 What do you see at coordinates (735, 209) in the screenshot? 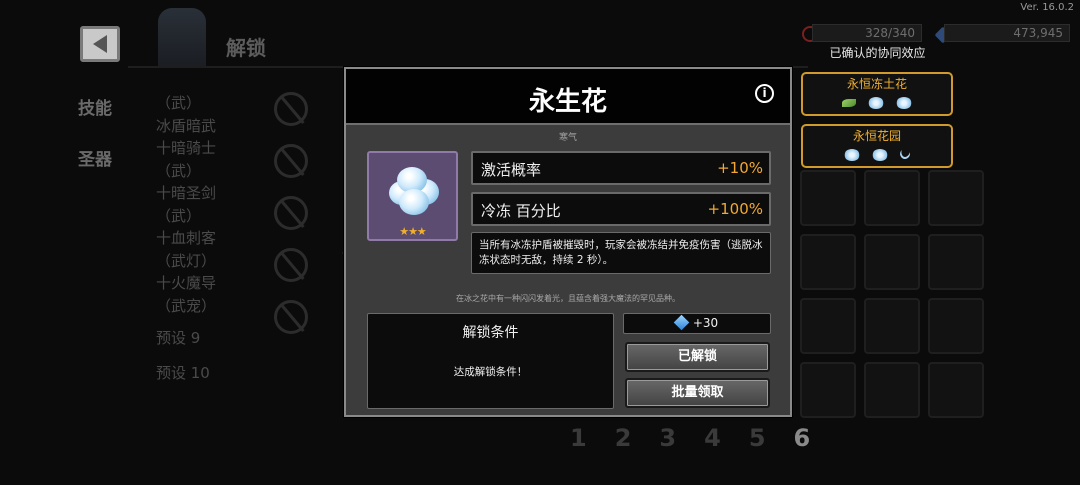
I see `stat-value: +100%` at bounding box center [735, 209].